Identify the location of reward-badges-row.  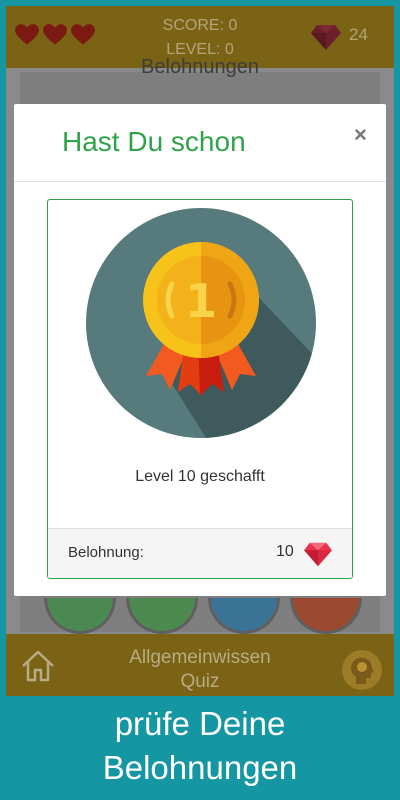
(203, 616).